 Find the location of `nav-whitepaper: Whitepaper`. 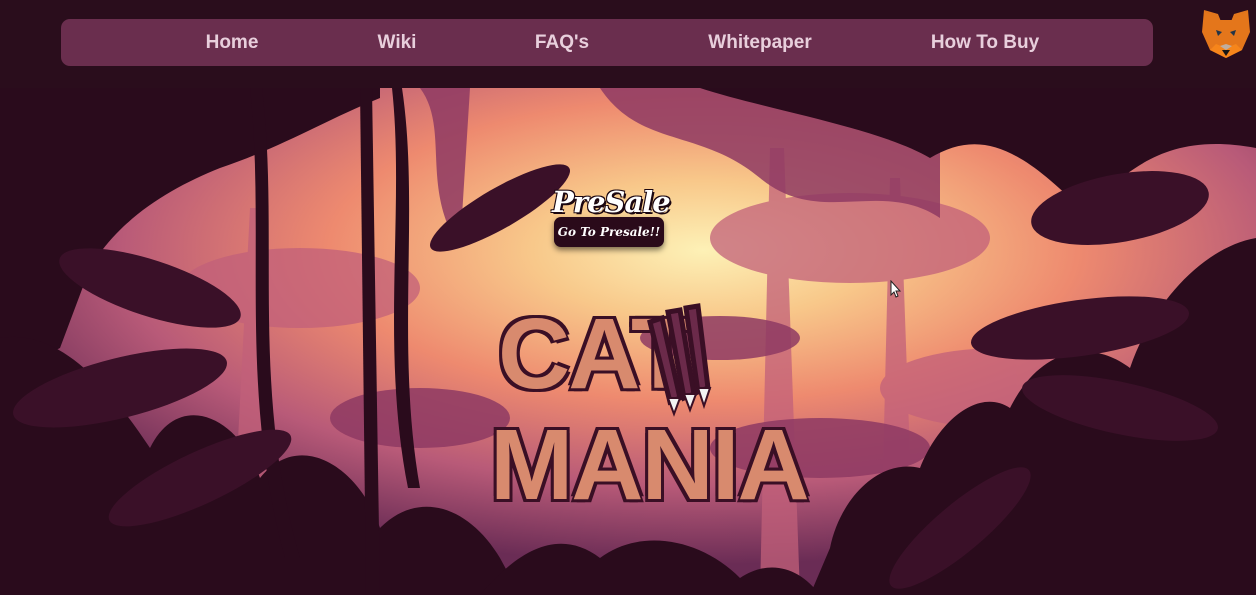

nav-whitepaper: Whitepaper is located at coordinates (759, 42).